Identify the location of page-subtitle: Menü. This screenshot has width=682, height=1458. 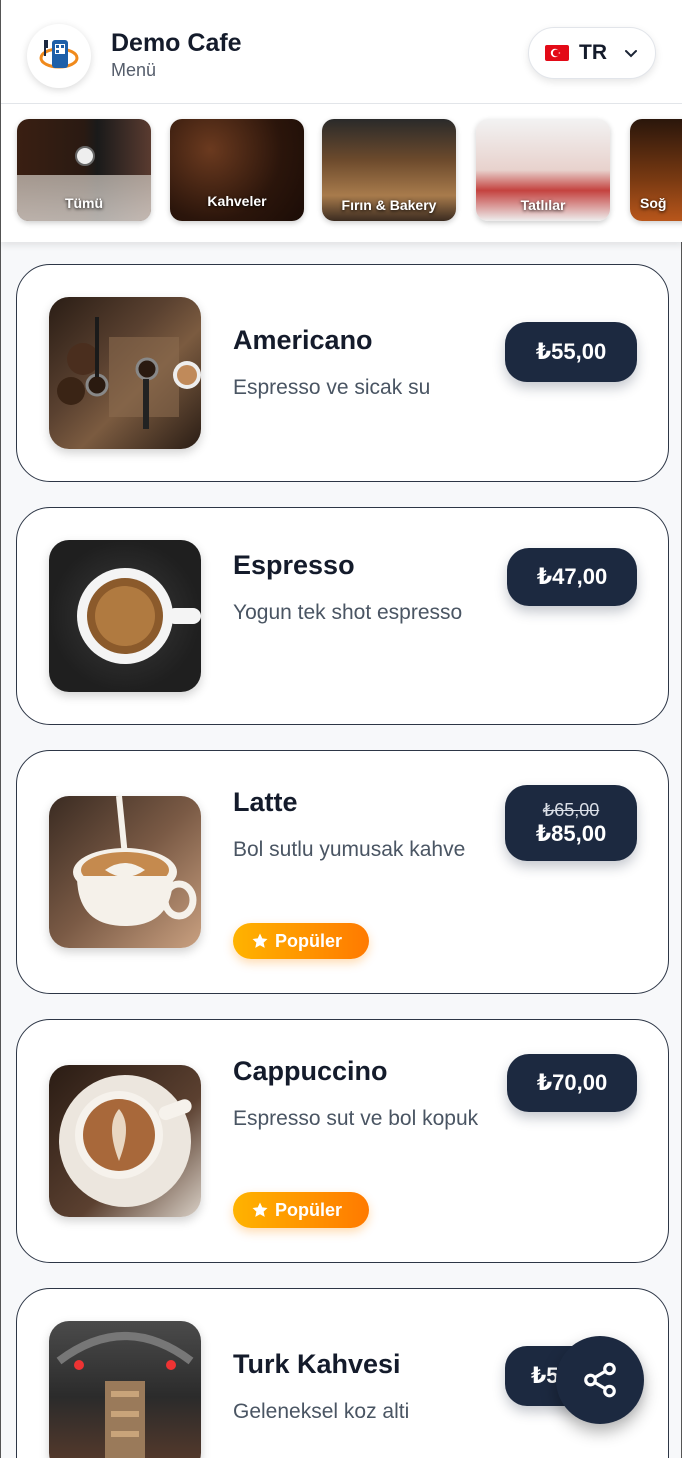
(134, 70).